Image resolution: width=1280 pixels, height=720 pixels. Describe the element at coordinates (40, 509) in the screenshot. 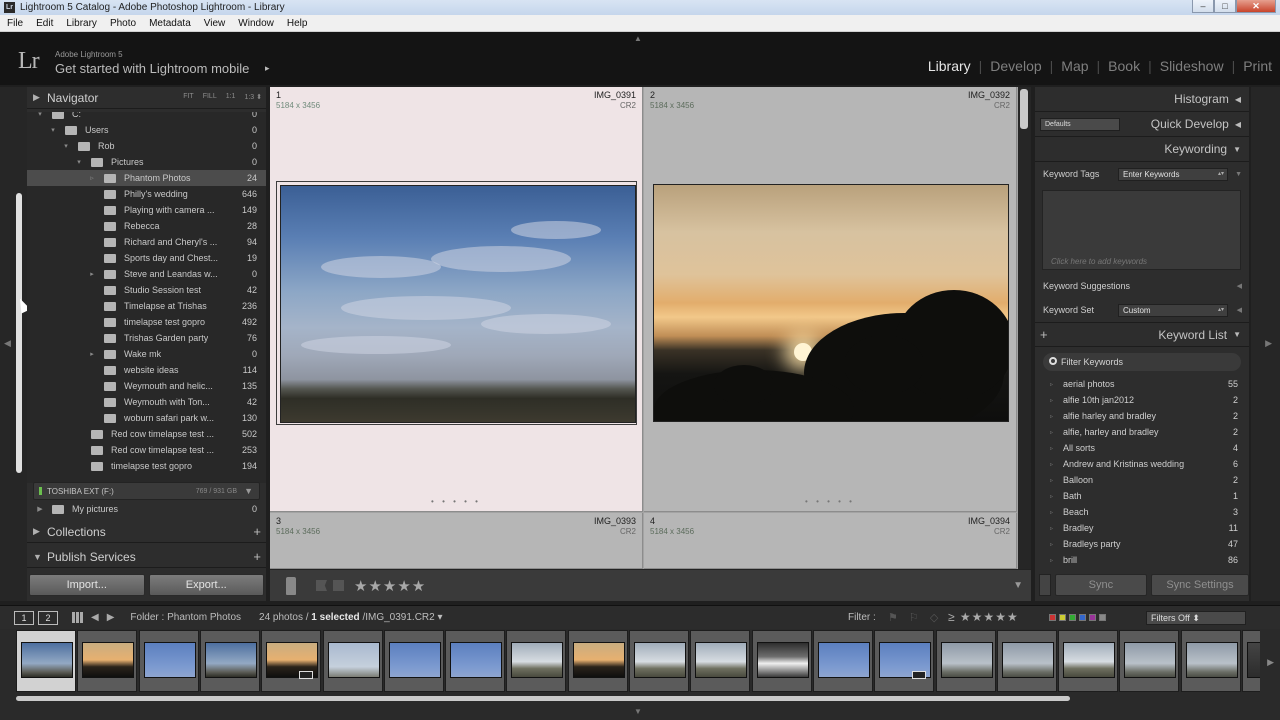

I see `expand-triangle-icon: ▶` at that location.